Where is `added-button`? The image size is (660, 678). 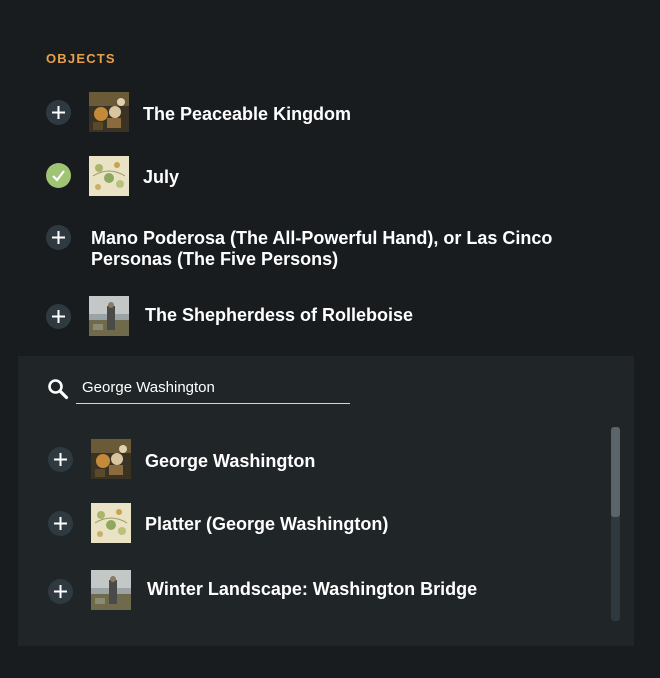 added-button is located at coordinates (58, 175).